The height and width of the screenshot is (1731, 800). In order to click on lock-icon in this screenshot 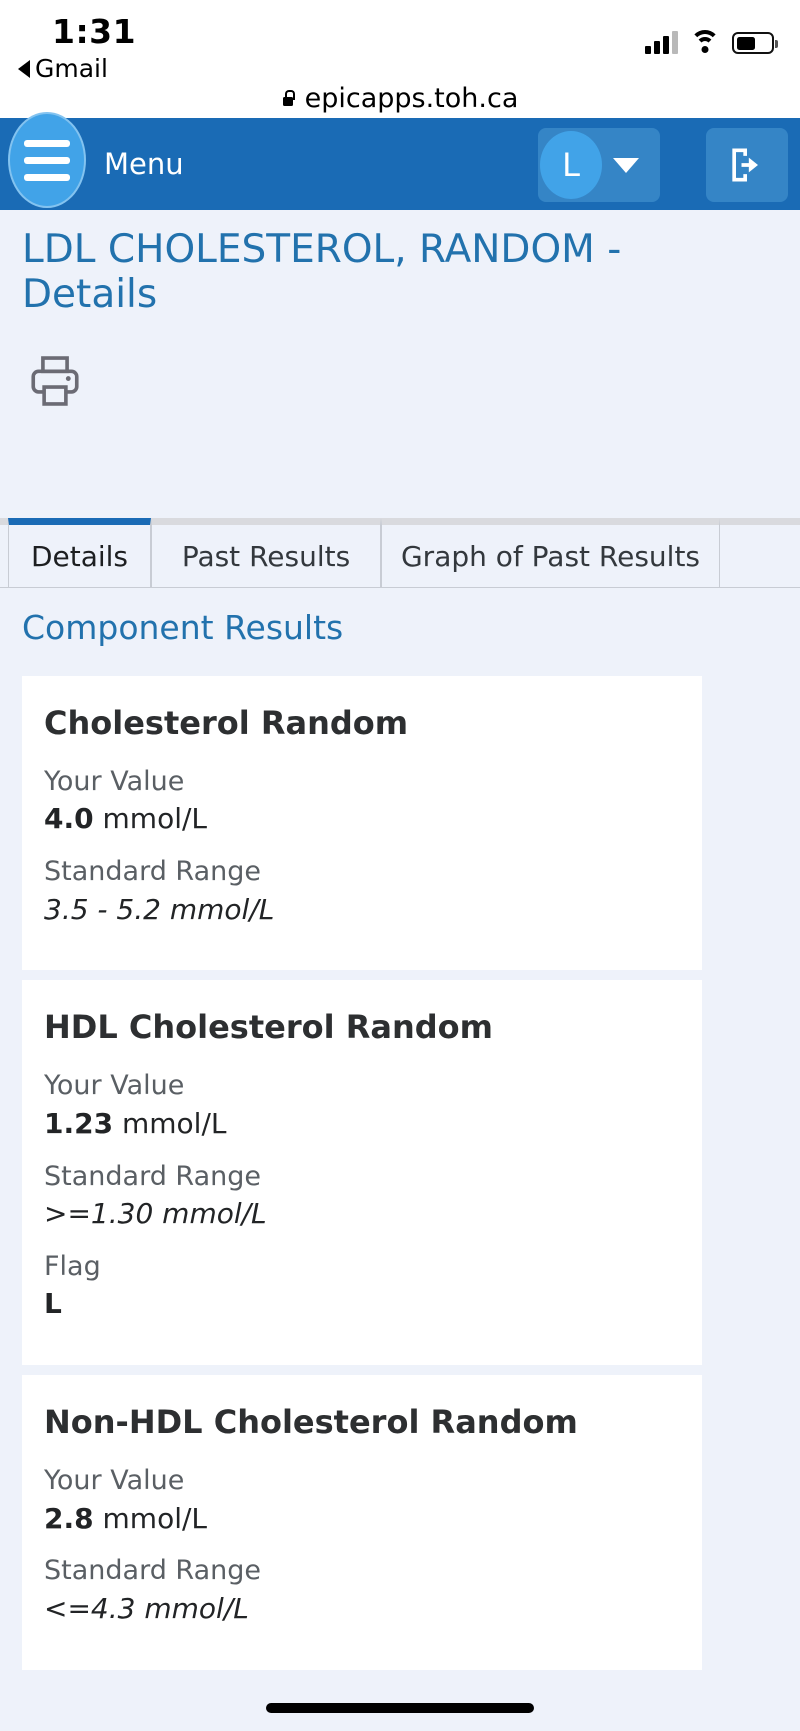, I will do `click(289, 98)`.